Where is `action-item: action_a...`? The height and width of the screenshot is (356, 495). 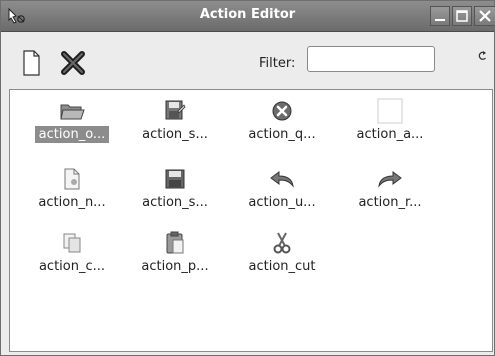 action-item: action_a... is located at coordinates (390, 124).